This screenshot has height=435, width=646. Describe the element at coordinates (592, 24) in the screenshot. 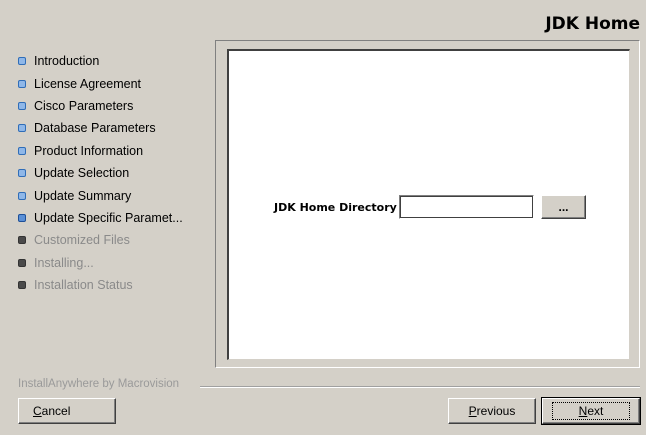

I see `page-title: JDK Home` at that location.